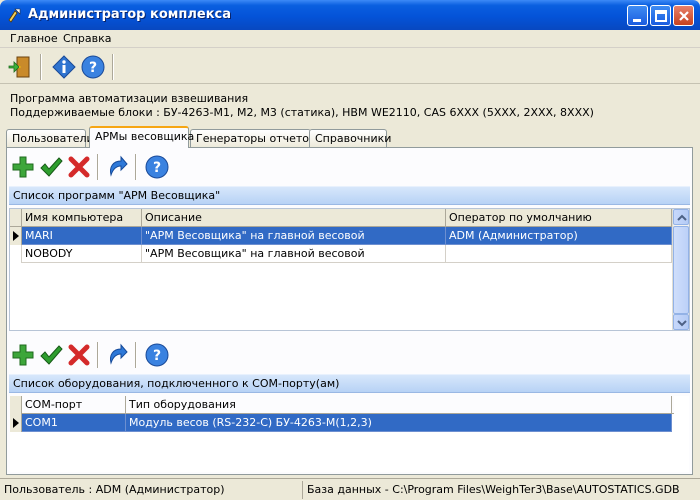 This screenshot has height=500, width=700. What do you see at coordinates (399, 423) in the screenshot?
I see `cell-equipment-type: Модуль весов (RS-232-C) БУ-4263-М(1,2,3)` at bounding box center [399, 423].